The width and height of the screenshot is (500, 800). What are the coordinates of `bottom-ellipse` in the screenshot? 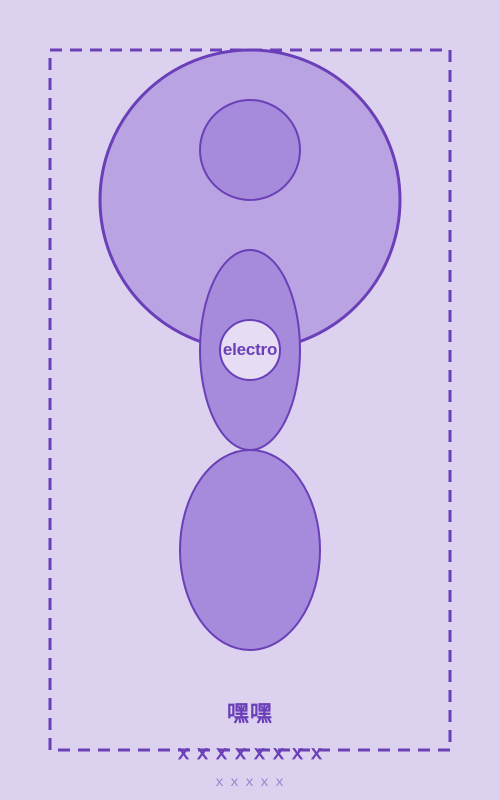 It's located at (250, 550).